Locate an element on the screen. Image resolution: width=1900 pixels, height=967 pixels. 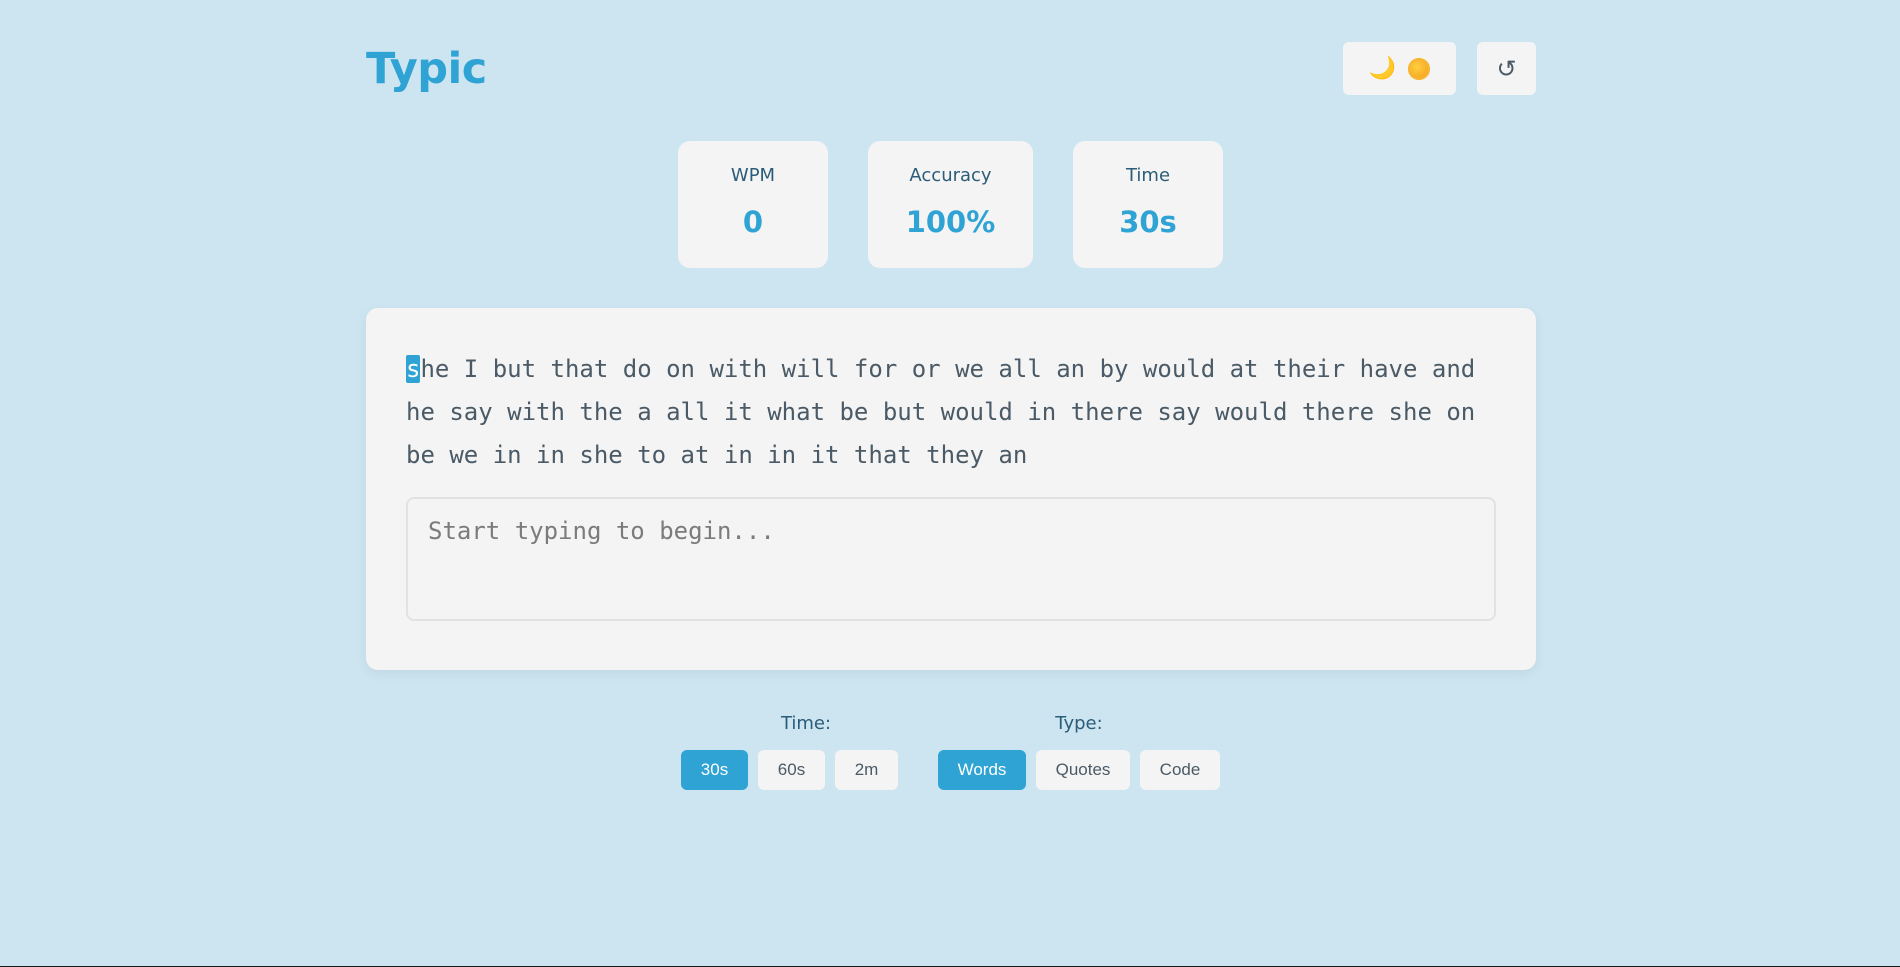
stat-accuracy-label: Accuracy is located at coordinates (950, 175).